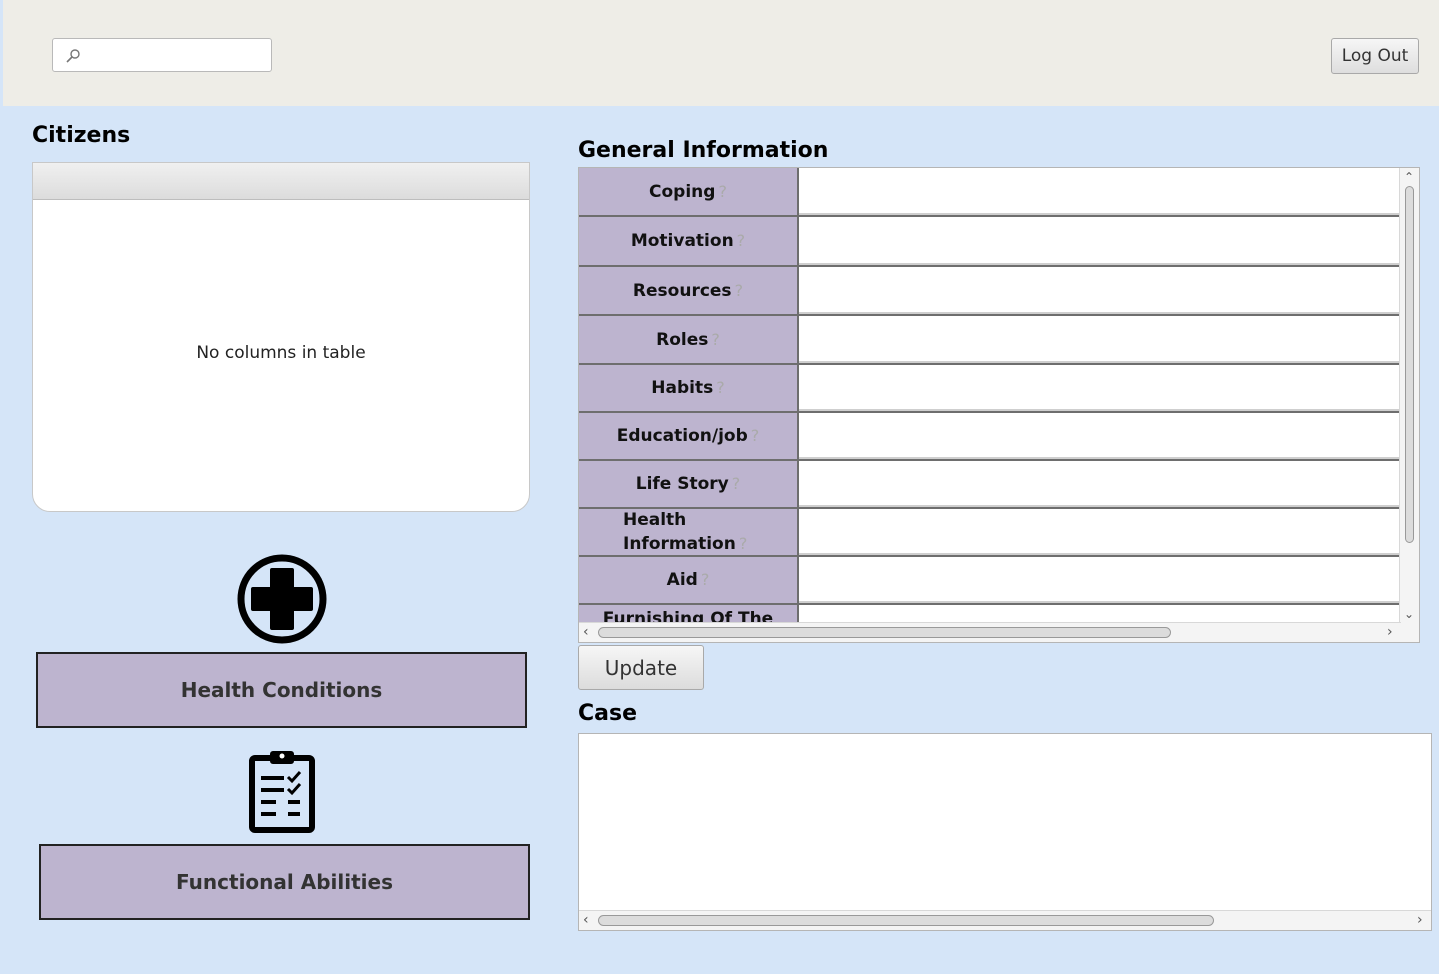 The height and width of the screenshot is (974, 1439). I want to click on search-input, so click(177, 56).